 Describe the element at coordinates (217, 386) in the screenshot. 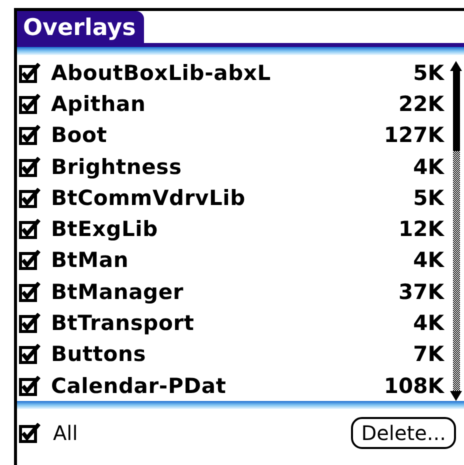

I see `item-name: Calendar-PDat` at that location.